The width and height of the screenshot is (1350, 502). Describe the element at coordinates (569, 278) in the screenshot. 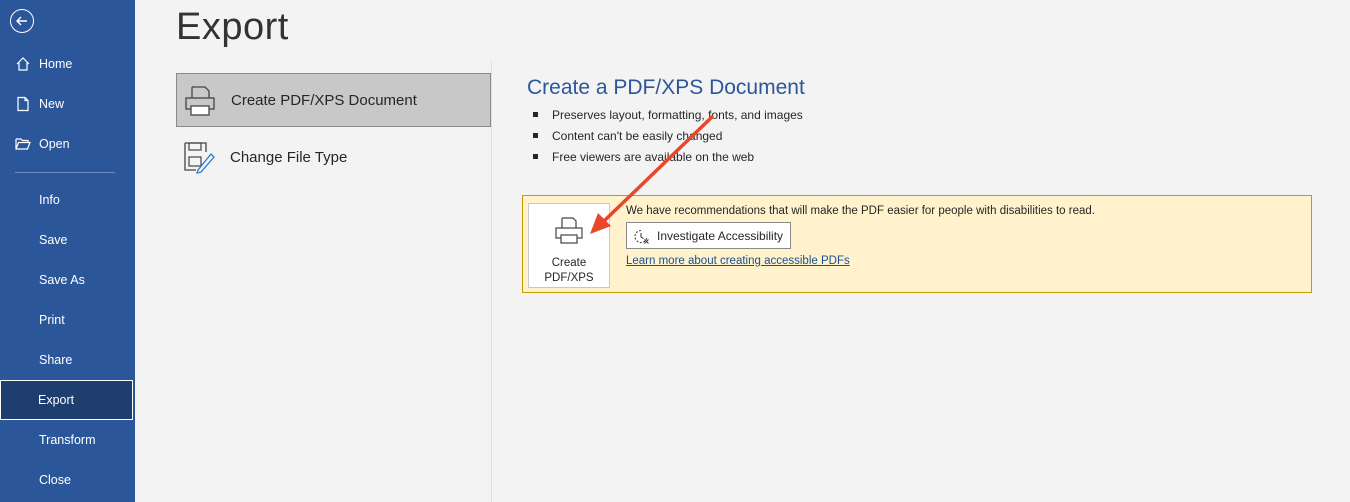

I see `create-label-line2: PDF/XPS` at that location.